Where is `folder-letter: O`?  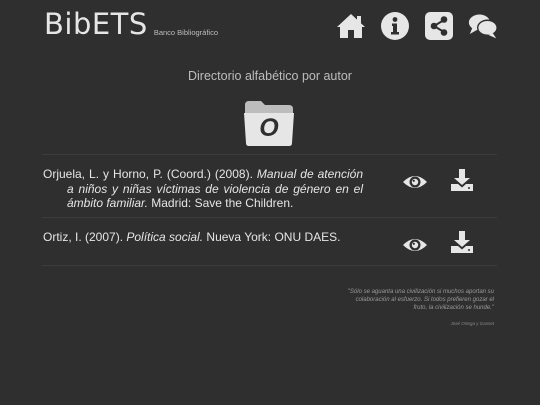 folder-letter: O is located at coordinates (269, 128).